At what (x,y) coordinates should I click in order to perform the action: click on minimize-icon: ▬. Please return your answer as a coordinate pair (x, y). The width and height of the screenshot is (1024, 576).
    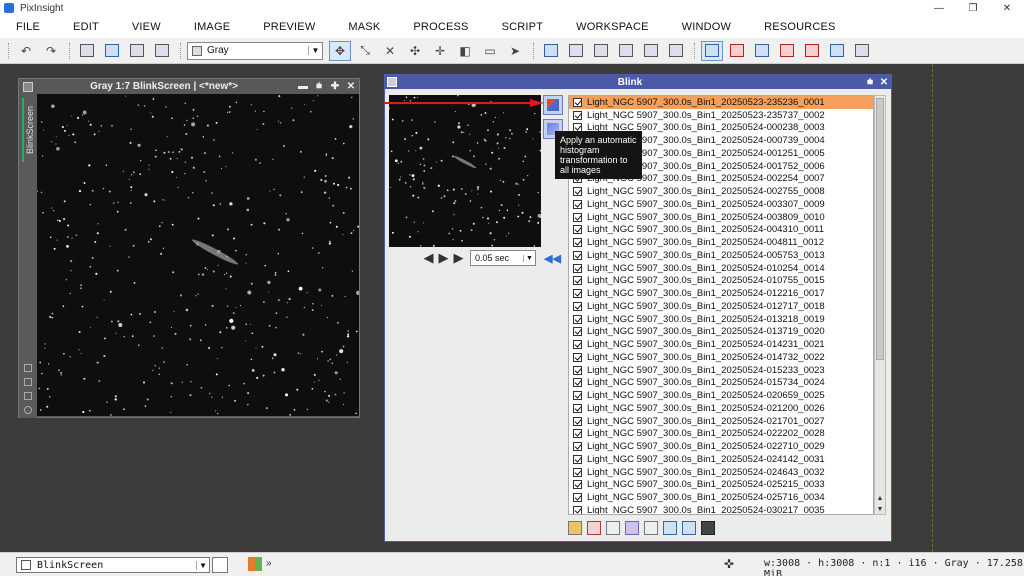
    Looking at the image, I should click on (303, 86).